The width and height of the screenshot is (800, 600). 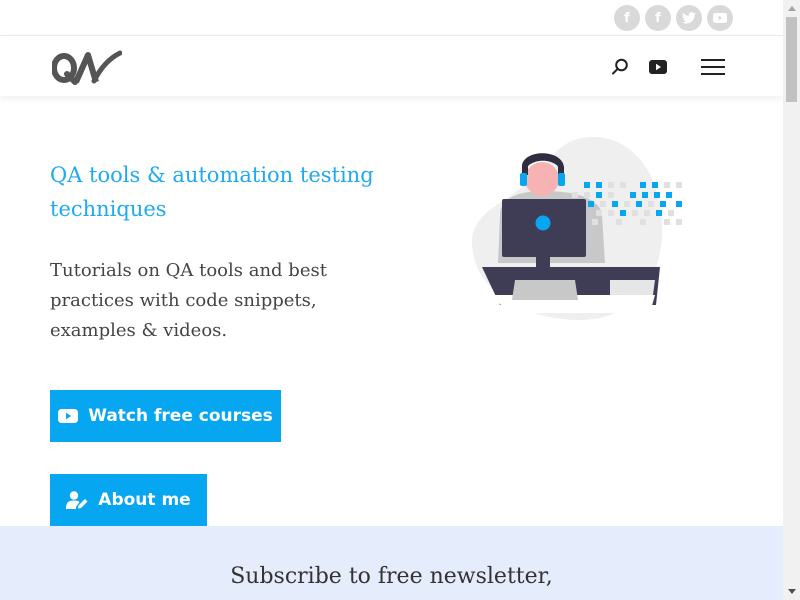 What do you see at coordinates (144, 500) in the screenshot?
I see `about-me-label: About me` at bounding box center [144, 500].